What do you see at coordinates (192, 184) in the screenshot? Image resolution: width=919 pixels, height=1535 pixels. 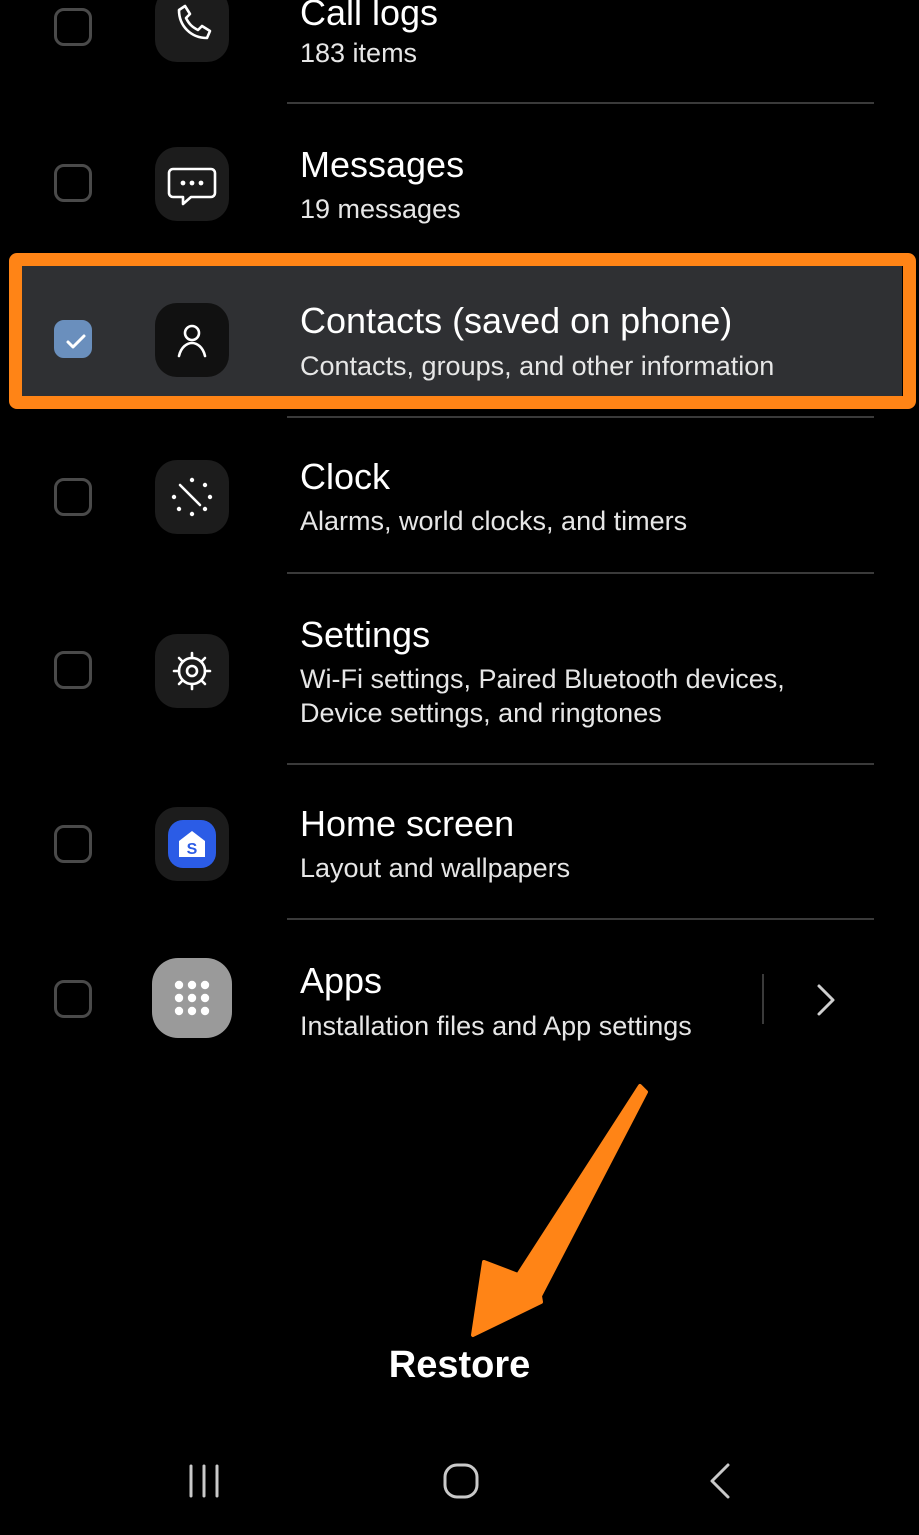 I see `chat-bubble-icon` at bounding box center [192, 184].